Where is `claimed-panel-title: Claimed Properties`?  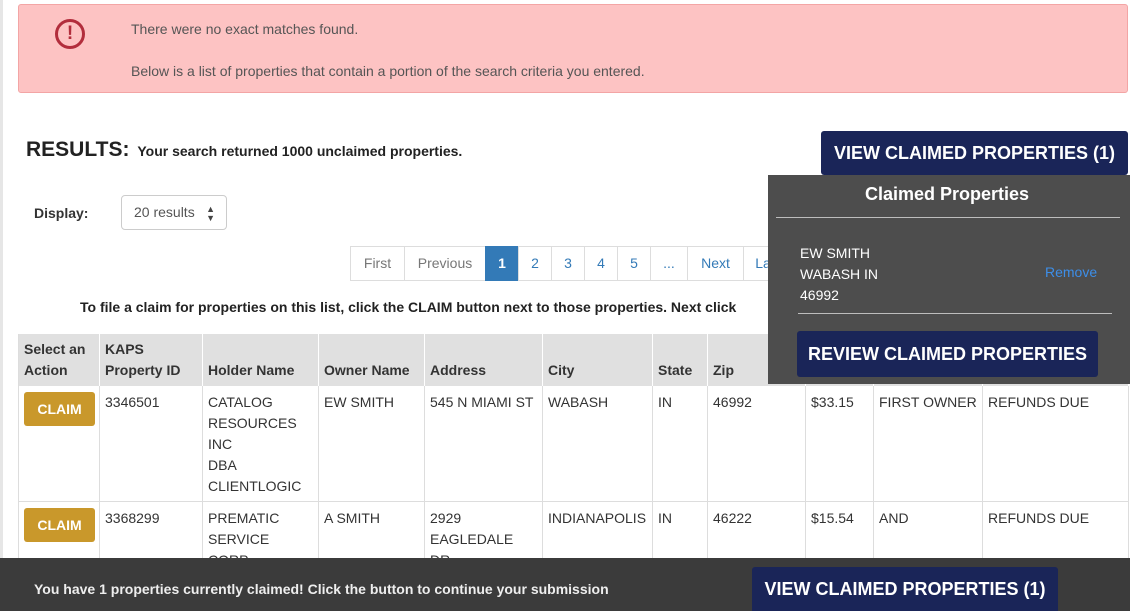 claimed-panel-title: Claimed Properties is located at coordinates (947, 194).